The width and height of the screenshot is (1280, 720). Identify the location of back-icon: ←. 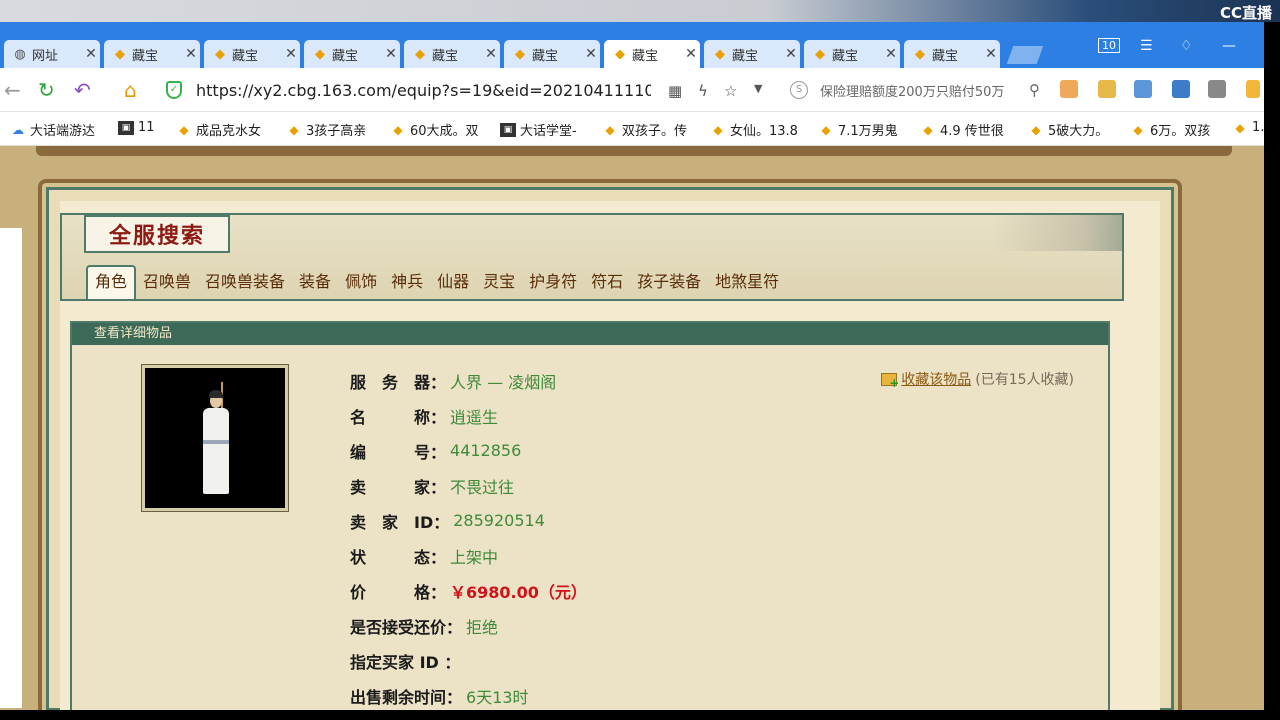
(12, 90).